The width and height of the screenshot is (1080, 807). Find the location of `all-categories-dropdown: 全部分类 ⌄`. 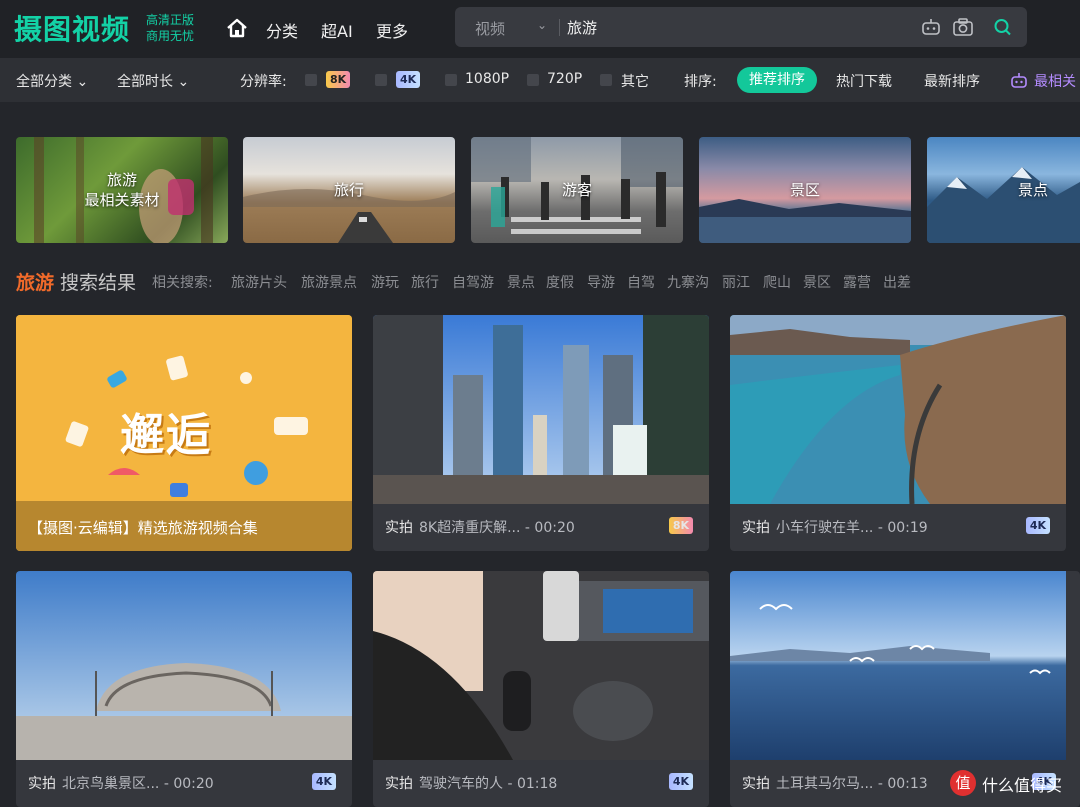

all-categories-dropdown: 全部分类 ⌄ is located at coordinates (52, 81).